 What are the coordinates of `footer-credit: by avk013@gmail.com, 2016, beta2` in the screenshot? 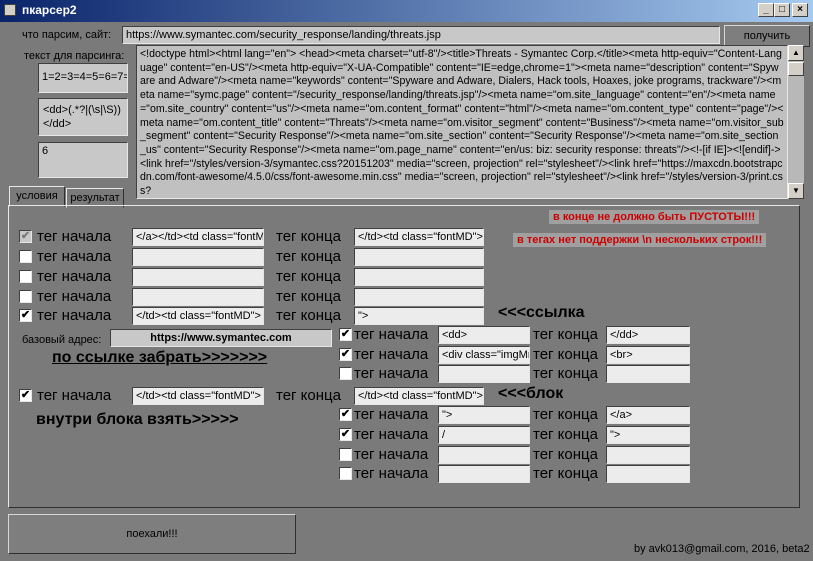 It's located at (722, 549).